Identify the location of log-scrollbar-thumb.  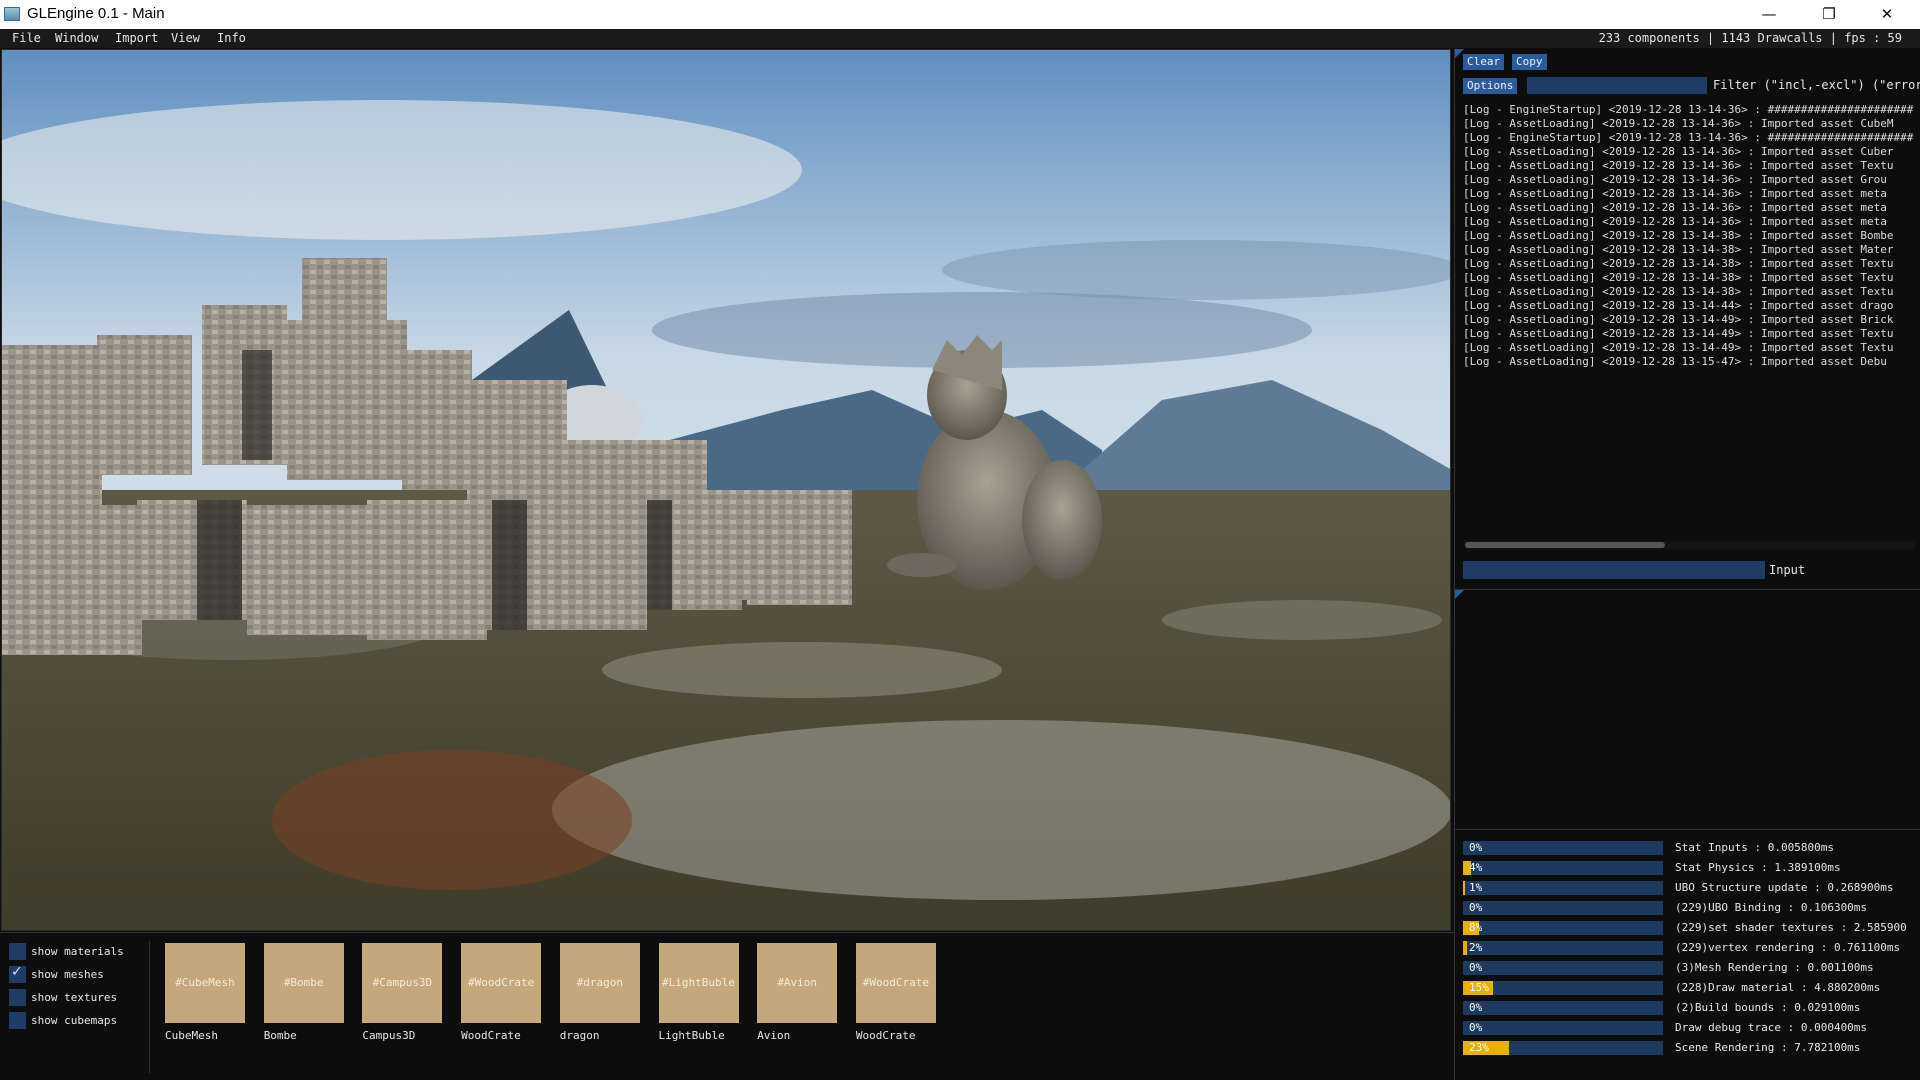
(1565, 545).